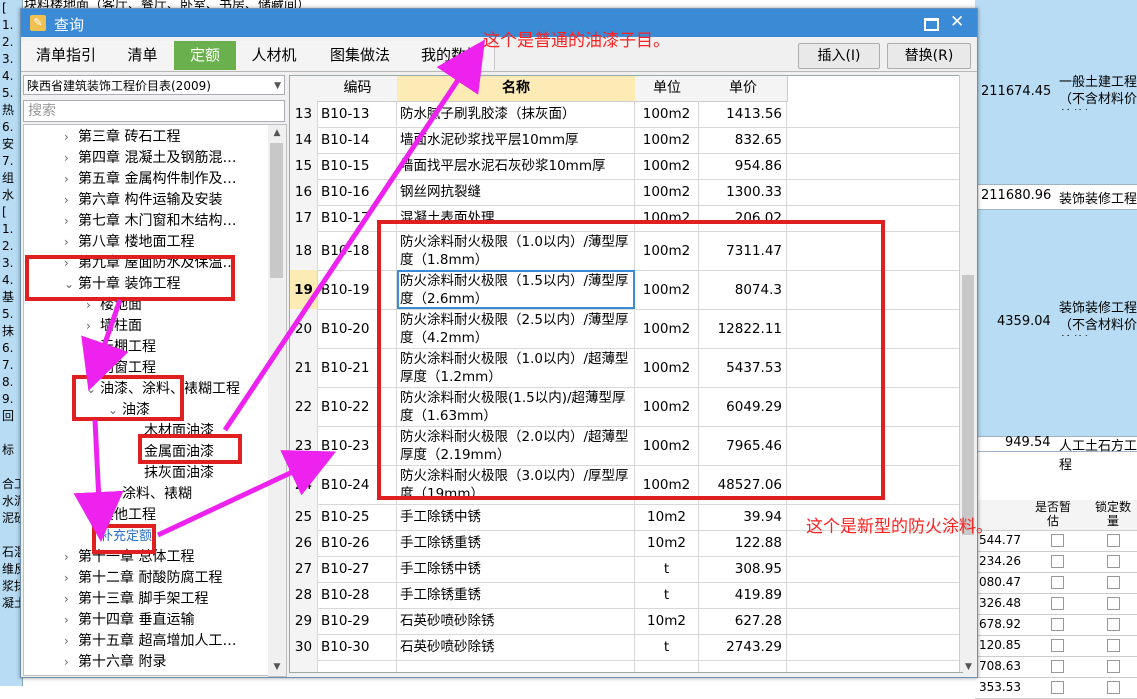 The width and height of the screenshot is (1137, 699). Describe the element at coordinates (154, 85) in the screenshot. I see `library-select: 陕西省建筑装饰工程价目表(2009) ▼` at that location.